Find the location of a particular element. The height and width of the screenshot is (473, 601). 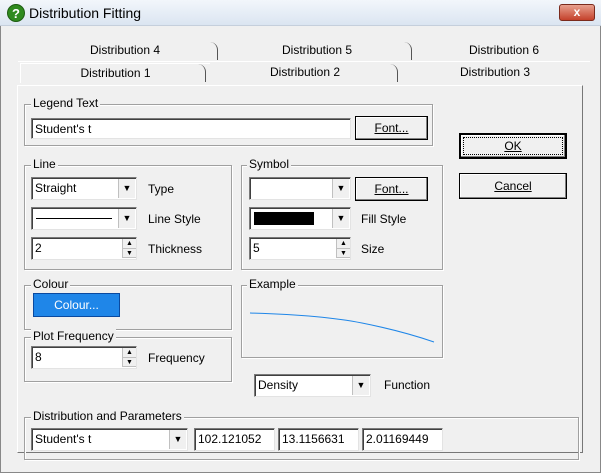

cancel-button: Cancel is located at coordinates (513, 186).